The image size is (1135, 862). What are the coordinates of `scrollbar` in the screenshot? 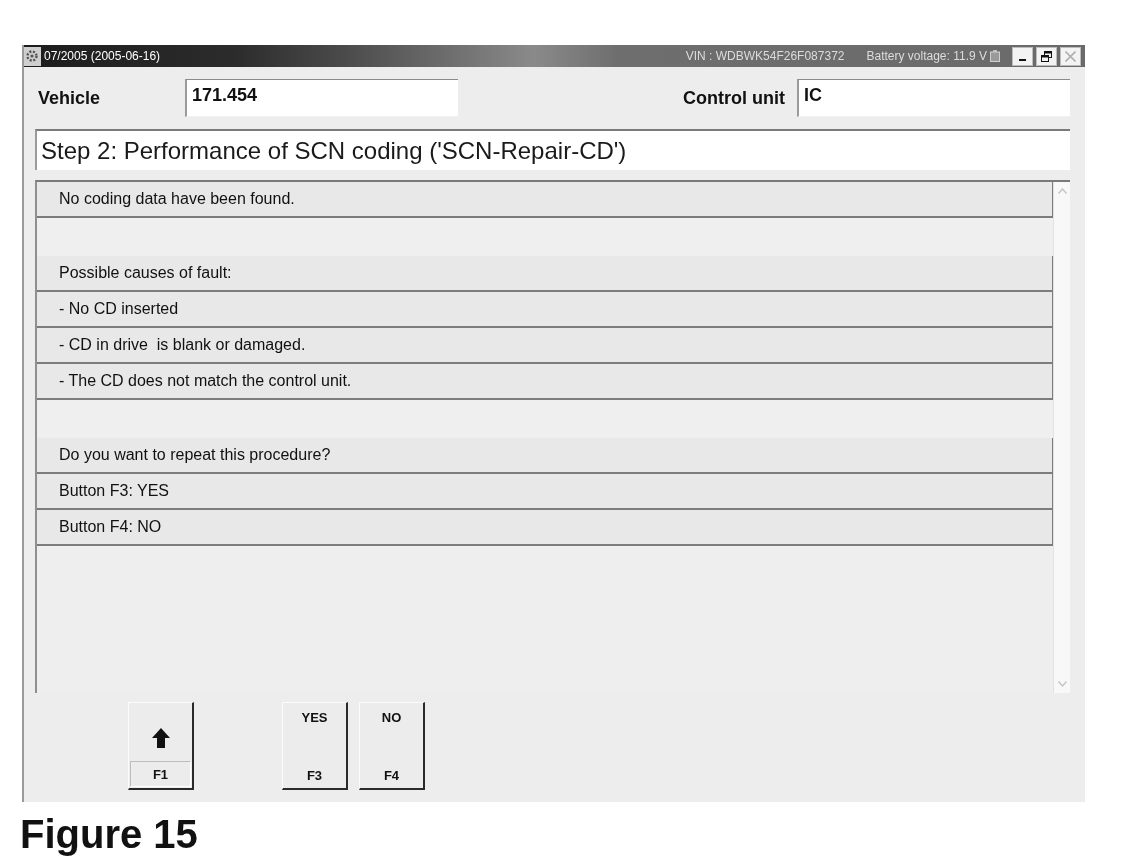 It's located at (1061, 437).